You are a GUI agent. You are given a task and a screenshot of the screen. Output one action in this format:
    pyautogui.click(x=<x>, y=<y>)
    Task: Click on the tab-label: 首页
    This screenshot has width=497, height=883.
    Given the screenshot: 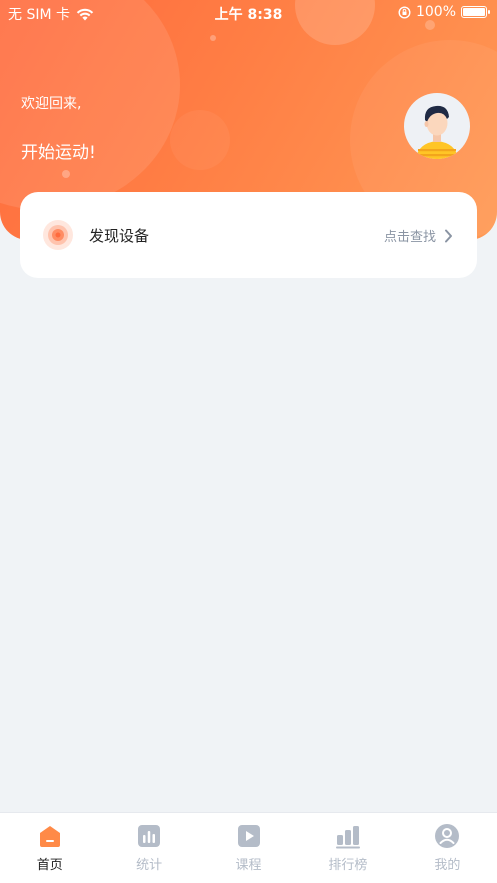 What is the action you would take?
    pyautogui.click(x=49, y=865)
    